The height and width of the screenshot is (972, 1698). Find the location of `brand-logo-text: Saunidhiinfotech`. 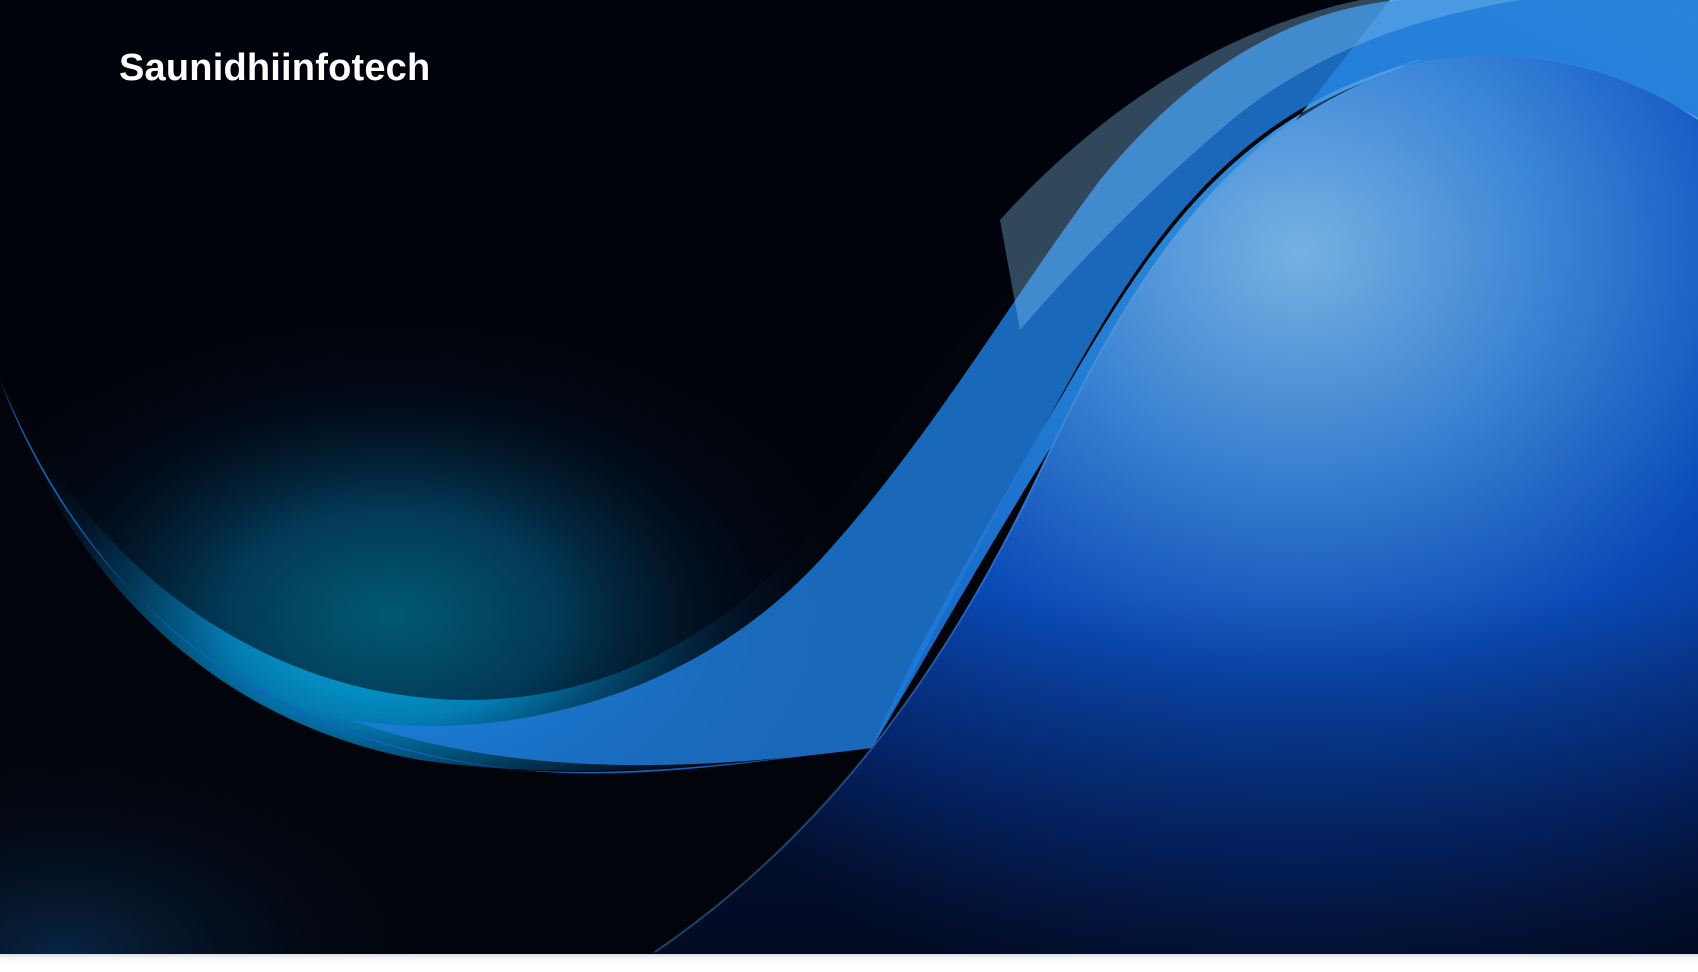

brand-logo-text: Saunidhiinfotech is located at coordinates (275, 68).